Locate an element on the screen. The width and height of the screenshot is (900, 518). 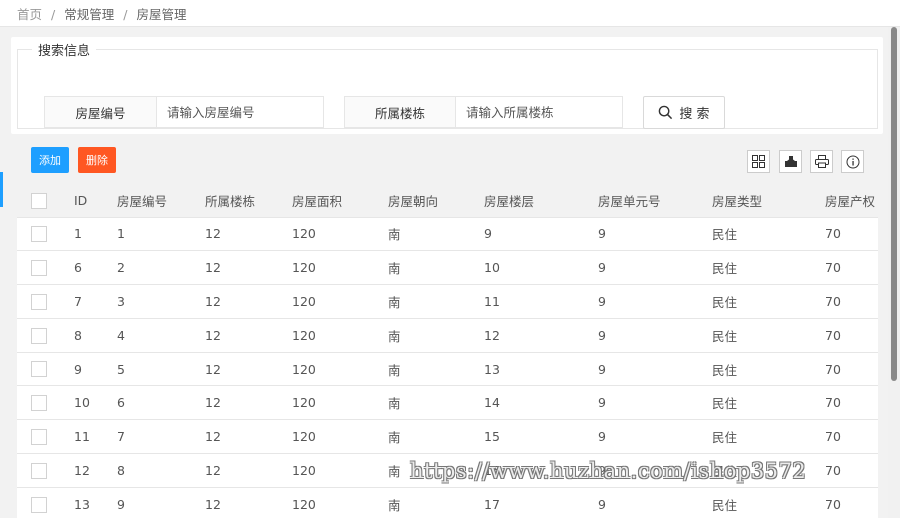
table-cell: 2 is located at coordinates (161, 268).